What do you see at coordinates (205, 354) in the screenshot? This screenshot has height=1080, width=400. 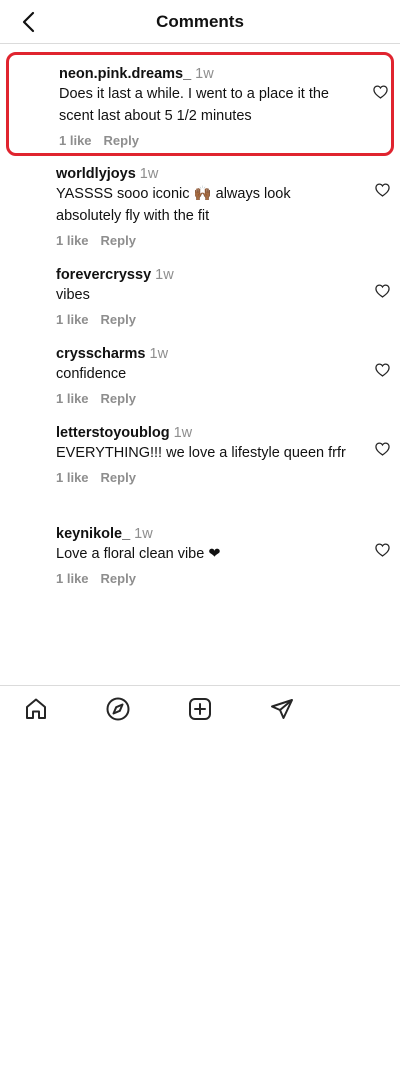 I see `comment-header: crysscharms 1w` at bounding box center [205, 354].